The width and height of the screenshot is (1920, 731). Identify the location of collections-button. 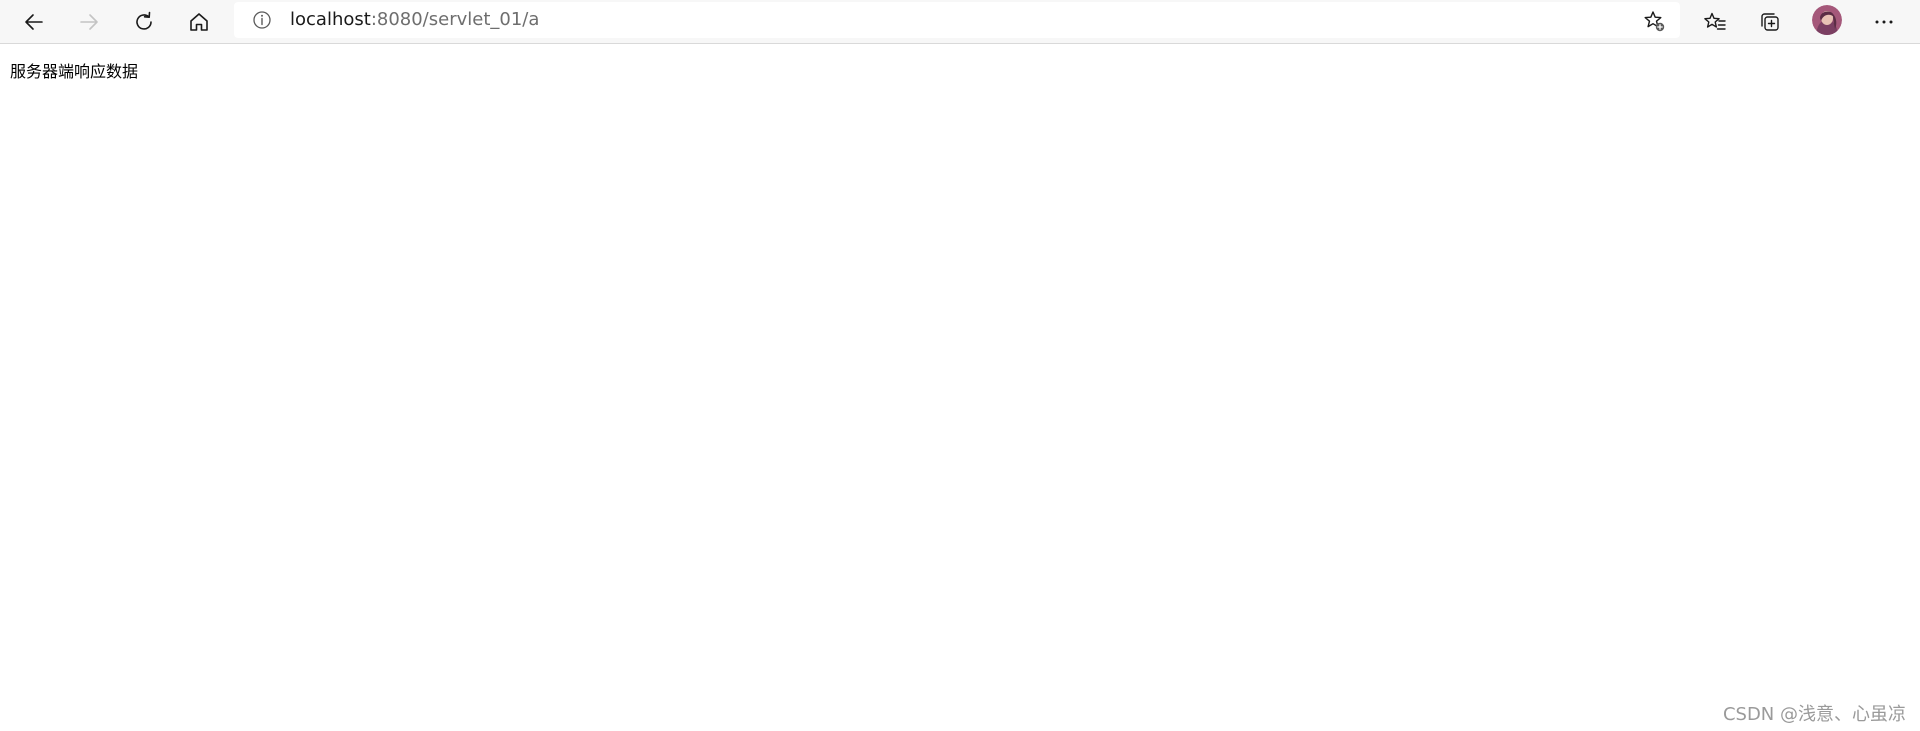
(1770, 22).